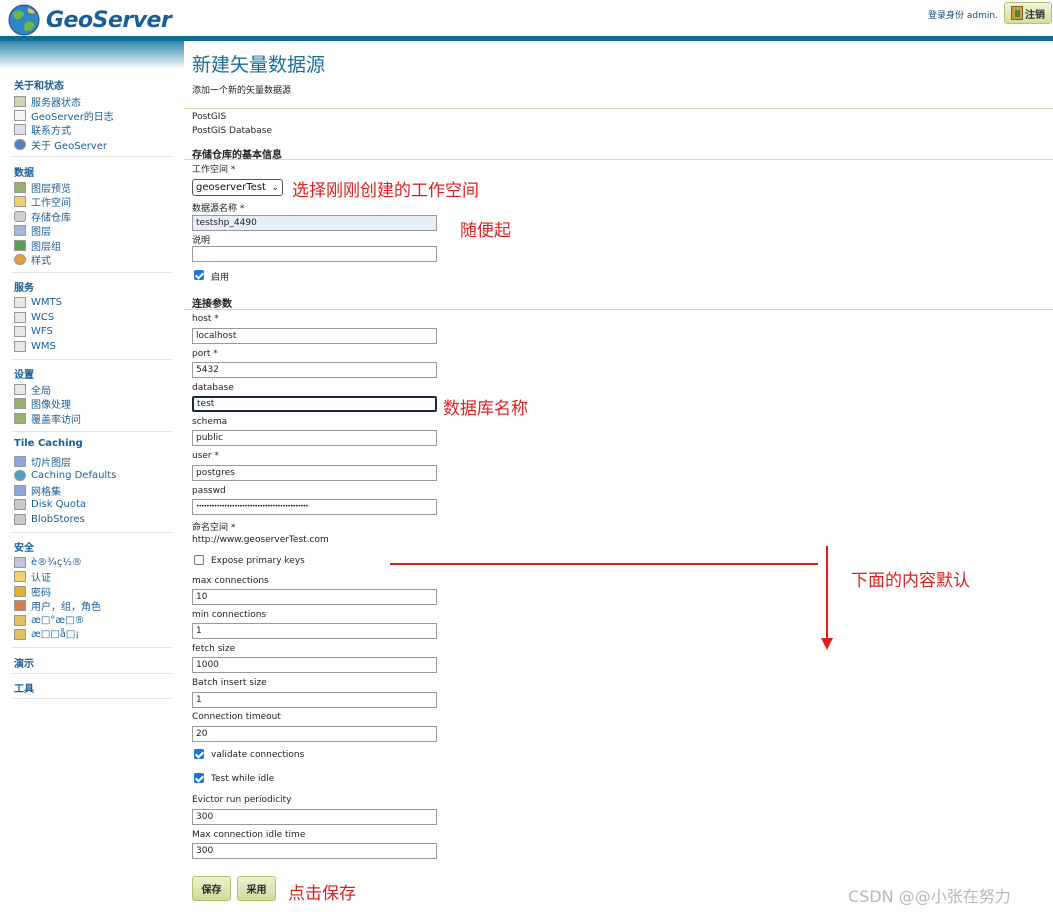 The width and height of the screenshot is (1053, 912). Describe the element at coordinates (66, 607) in the screenshot. I see `sidebar-item-label: 用户，组，角色` at that location.